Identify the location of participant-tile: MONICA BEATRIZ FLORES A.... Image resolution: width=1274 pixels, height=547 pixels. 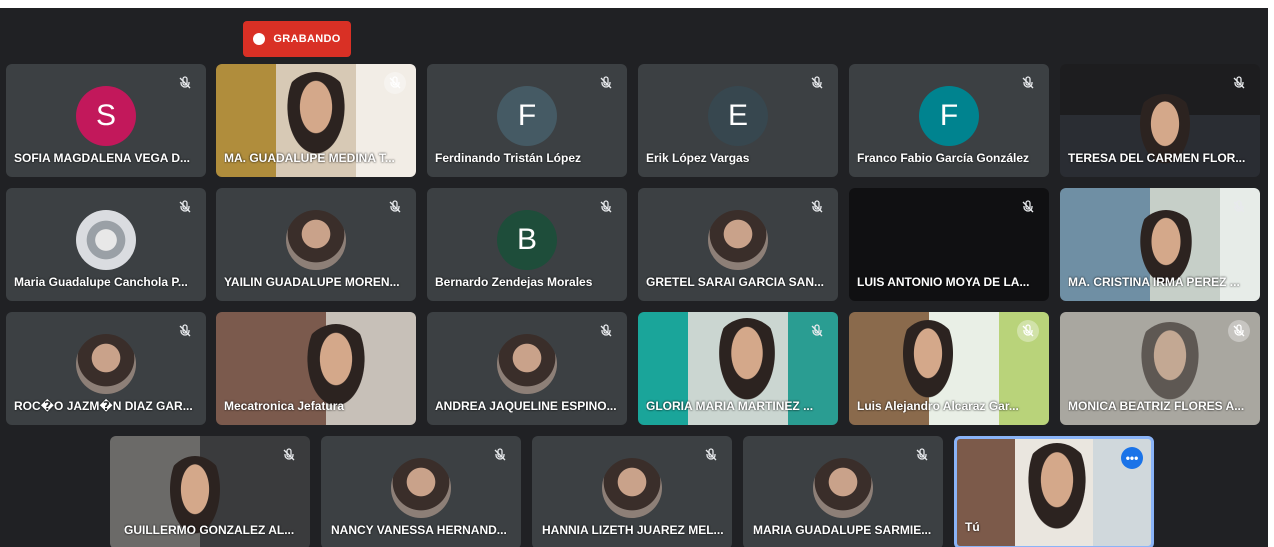
(1160, 368).